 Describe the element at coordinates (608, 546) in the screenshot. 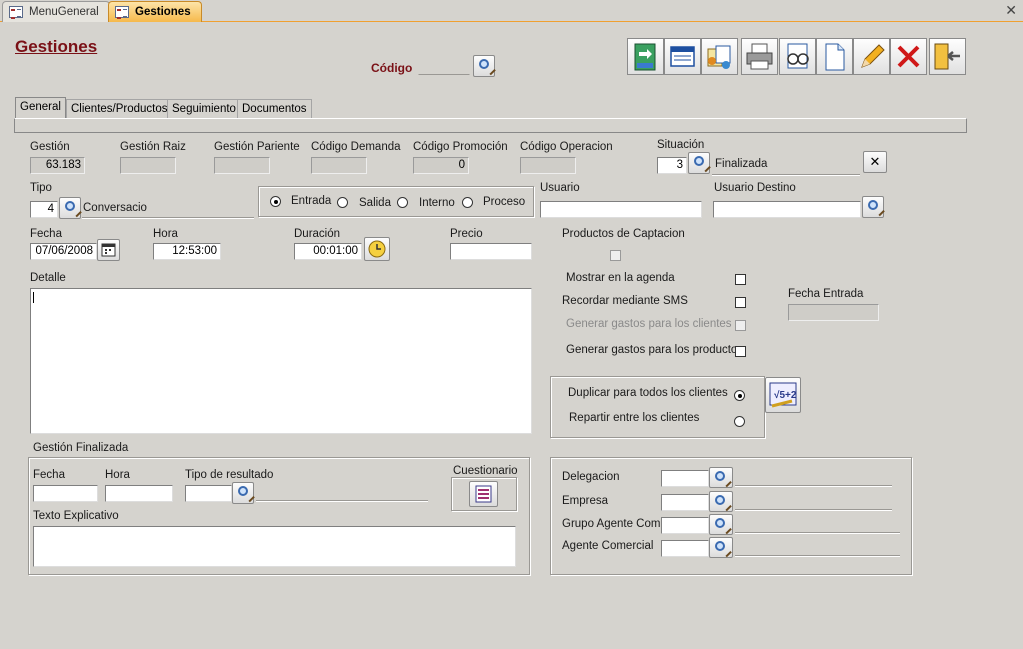

I see `agente-comercial-label: Agente Comercial` at that location.